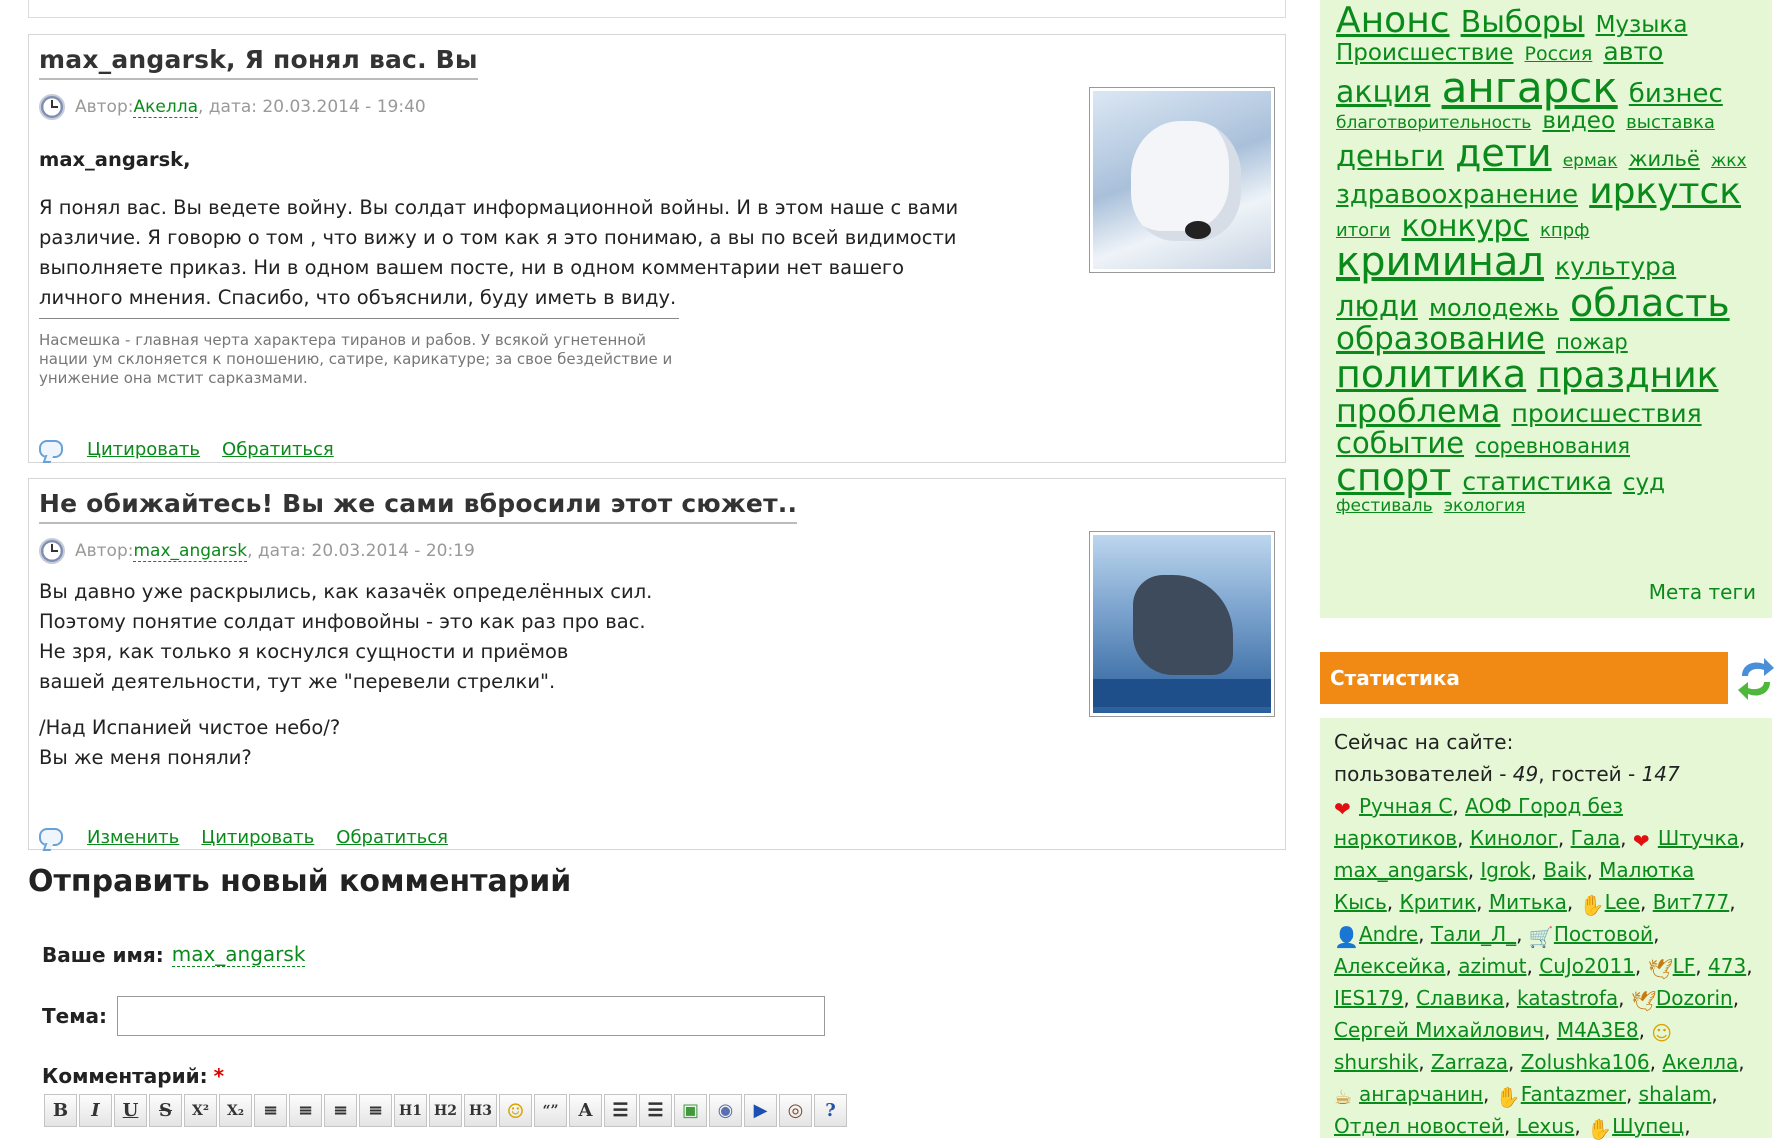 The height and width of the screenshot is (1145, 1790). What do you see at coordinates (1598, 1030) in the screenshot?
I see `online-user-link: M4A3E8` at bounding box center [1598, 1030].